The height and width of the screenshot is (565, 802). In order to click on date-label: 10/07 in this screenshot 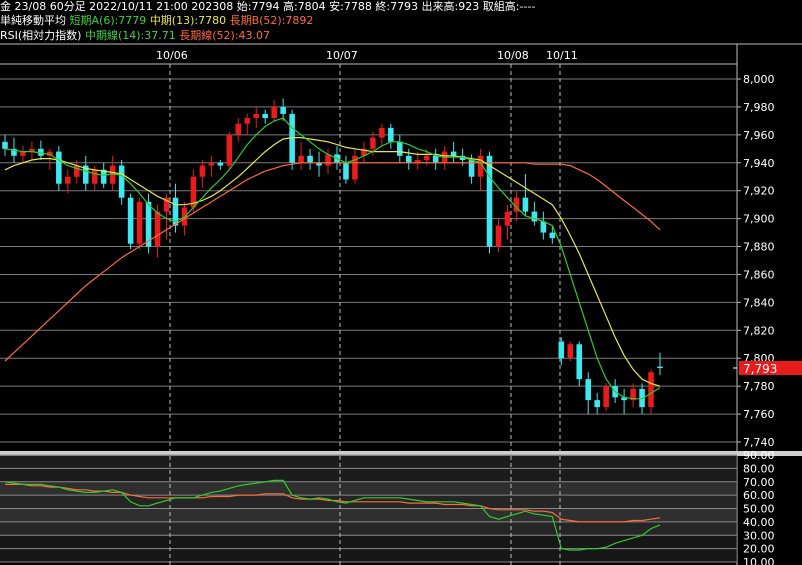, I will do `click(342, 55)`.